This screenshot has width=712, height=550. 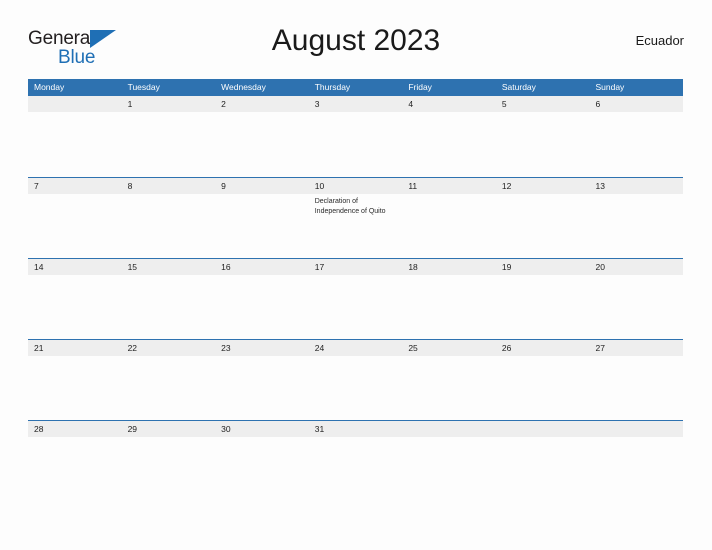 What do you see at coordinates (636, 267) in the screenshot?
I see `day-number: 20` at bounding box center [636, 267].